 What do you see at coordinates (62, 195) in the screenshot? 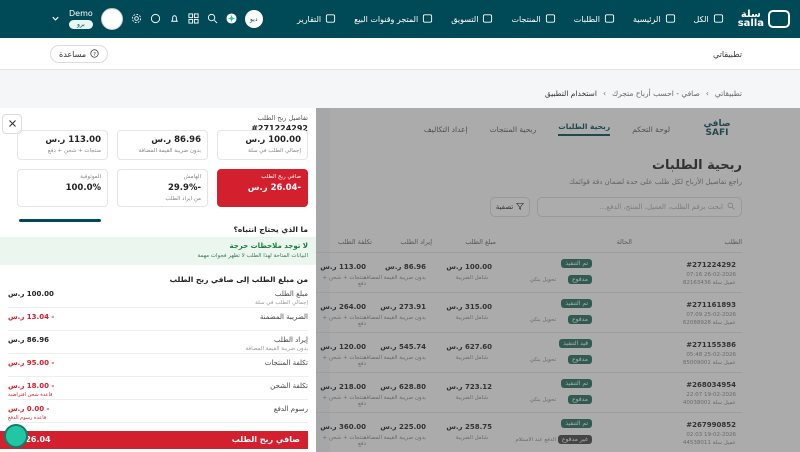
I see `metric-card: الموثوقية 100.0%` at bounding box center [62, 195].